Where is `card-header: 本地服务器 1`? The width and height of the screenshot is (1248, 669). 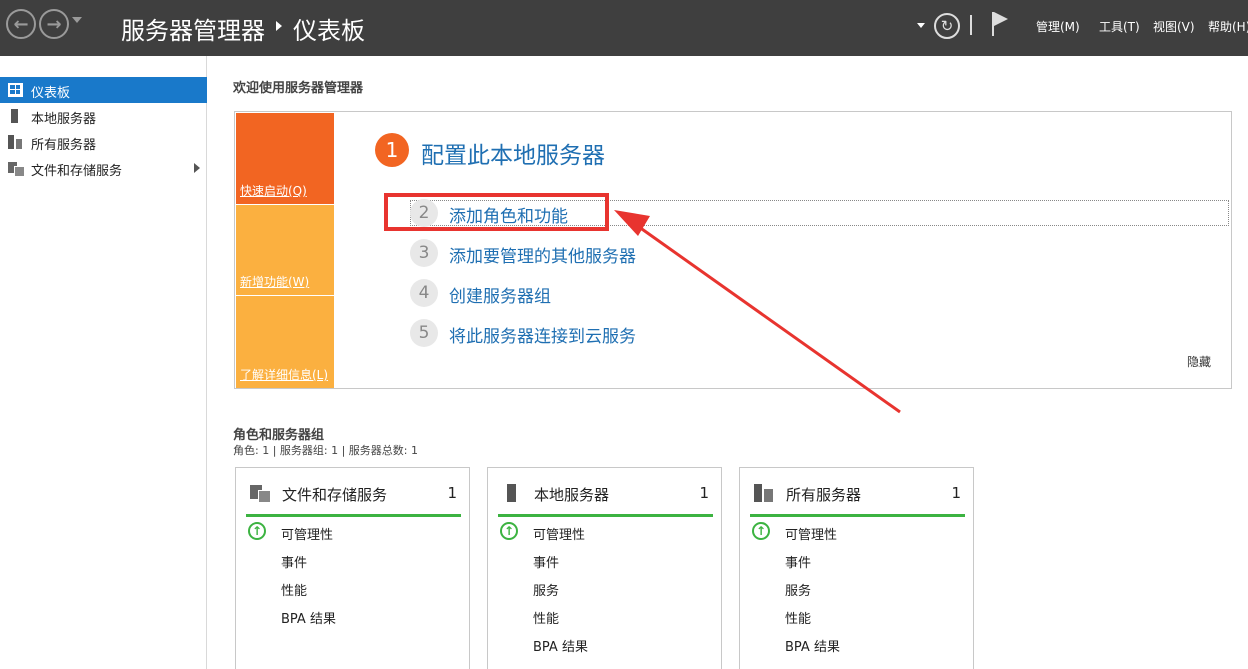 card-header: 本地服务器 1 is located at coordinates (605, 499).